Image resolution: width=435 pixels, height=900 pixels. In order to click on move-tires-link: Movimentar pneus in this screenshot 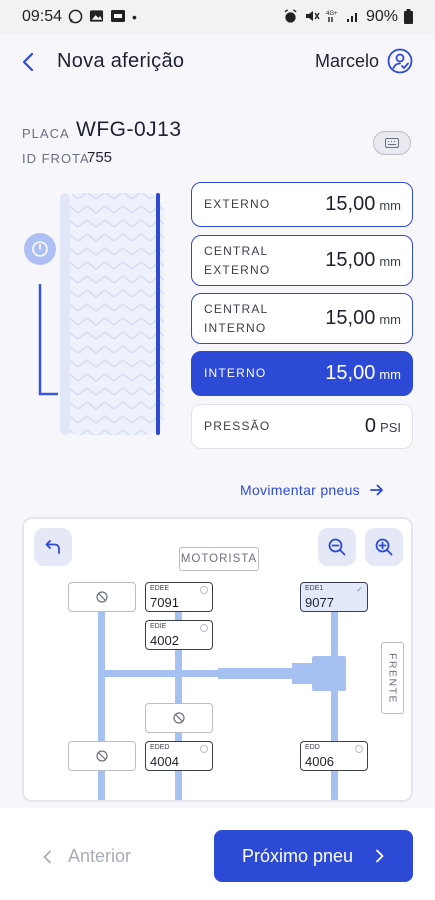, I will do `click(312, 490)`.